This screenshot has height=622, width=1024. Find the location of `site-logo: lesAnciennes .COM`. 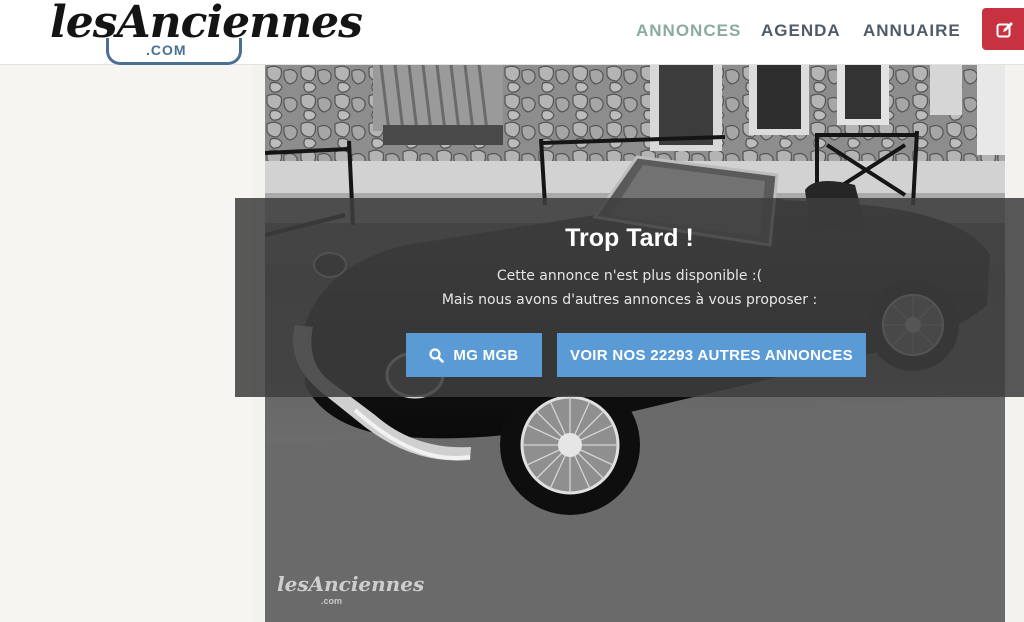

site-logo: lesAnciennes .COM is located at coordinates (206, 33).